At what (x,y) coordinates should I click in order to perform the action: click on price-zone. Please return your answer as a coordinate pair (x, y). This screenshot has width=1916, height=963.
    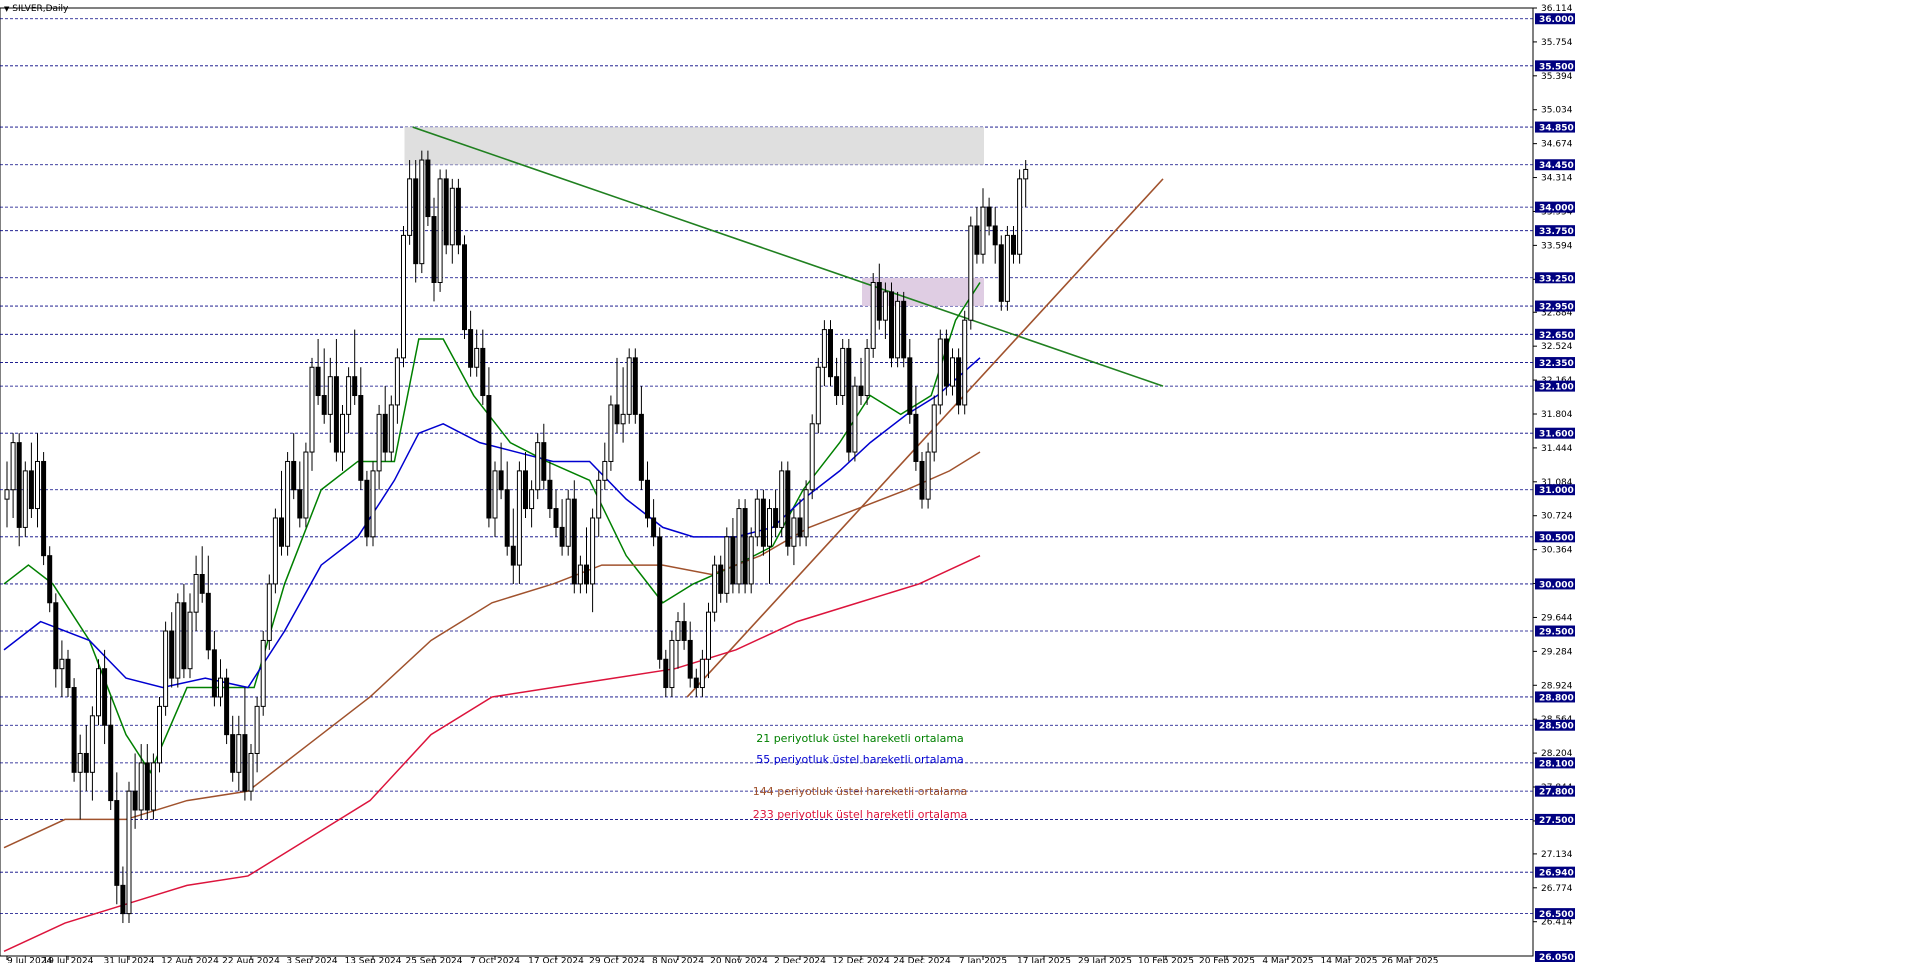
    Looking at the image, I should click on (694, 146).